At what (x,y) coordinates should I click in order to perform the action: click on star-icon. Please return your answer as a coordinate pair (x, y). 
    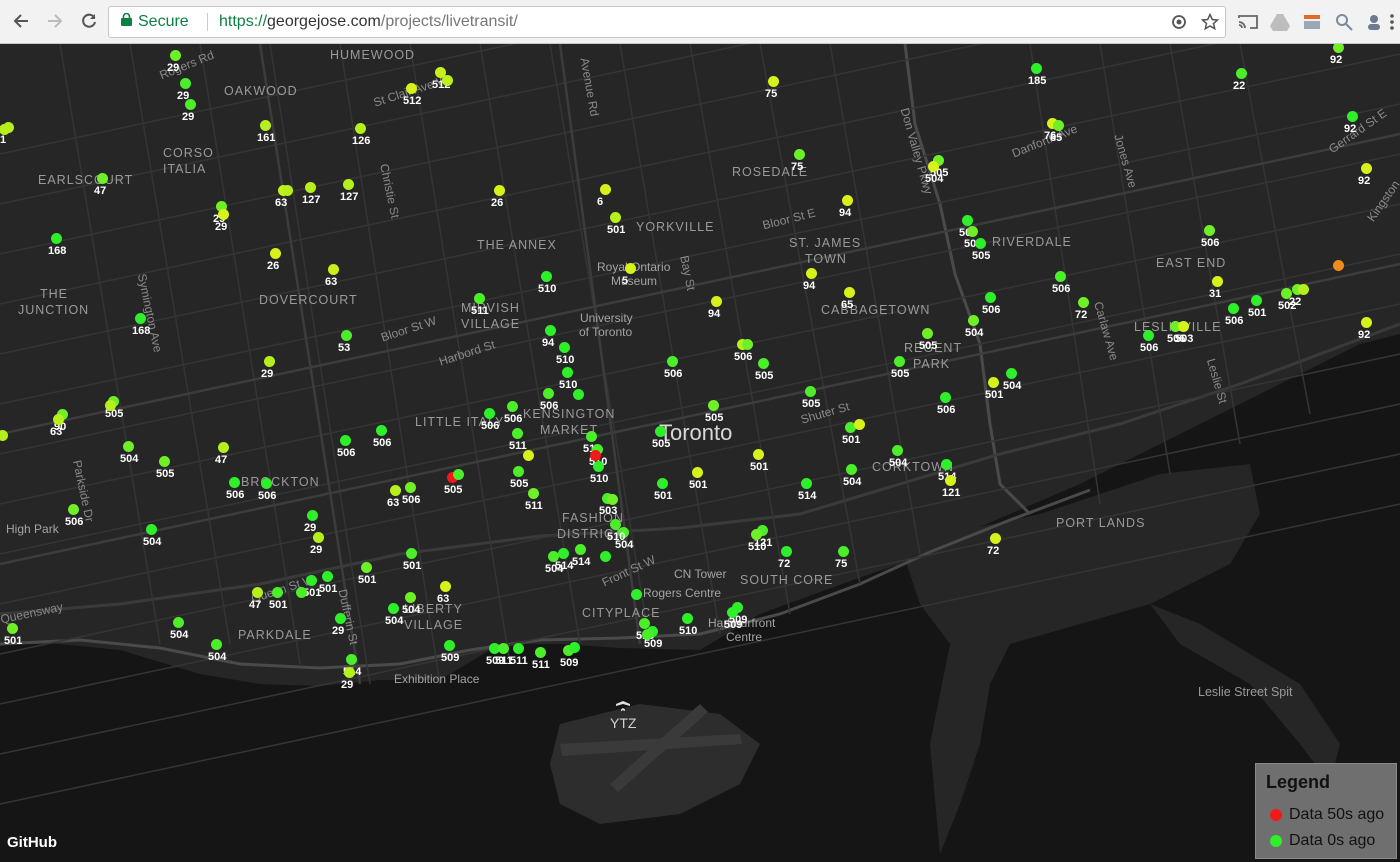
    Looking at the image, I should click on (1210, 22).